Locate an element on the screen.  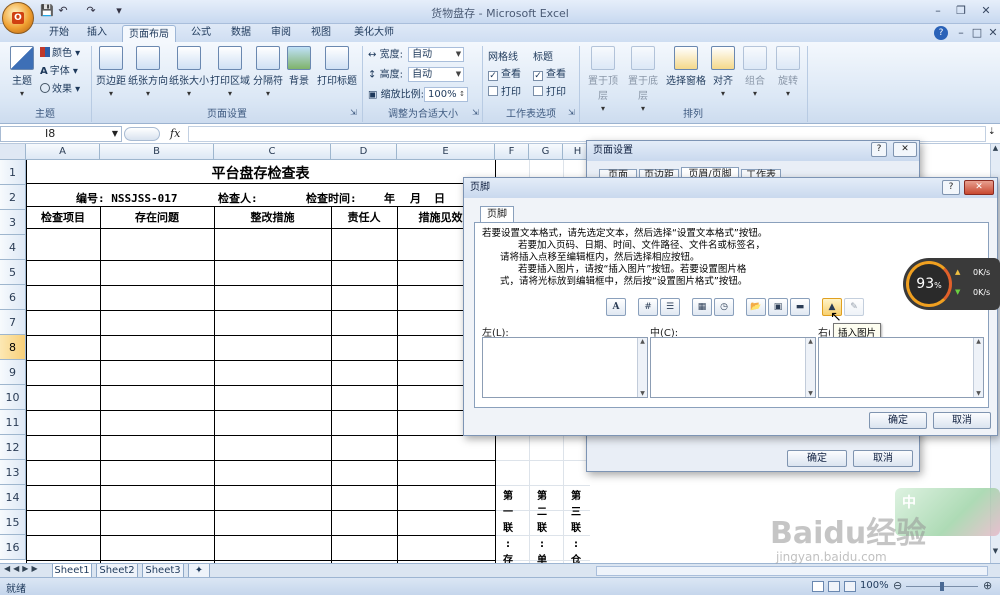
column-header-b: B is located at coordinates (157, 152).